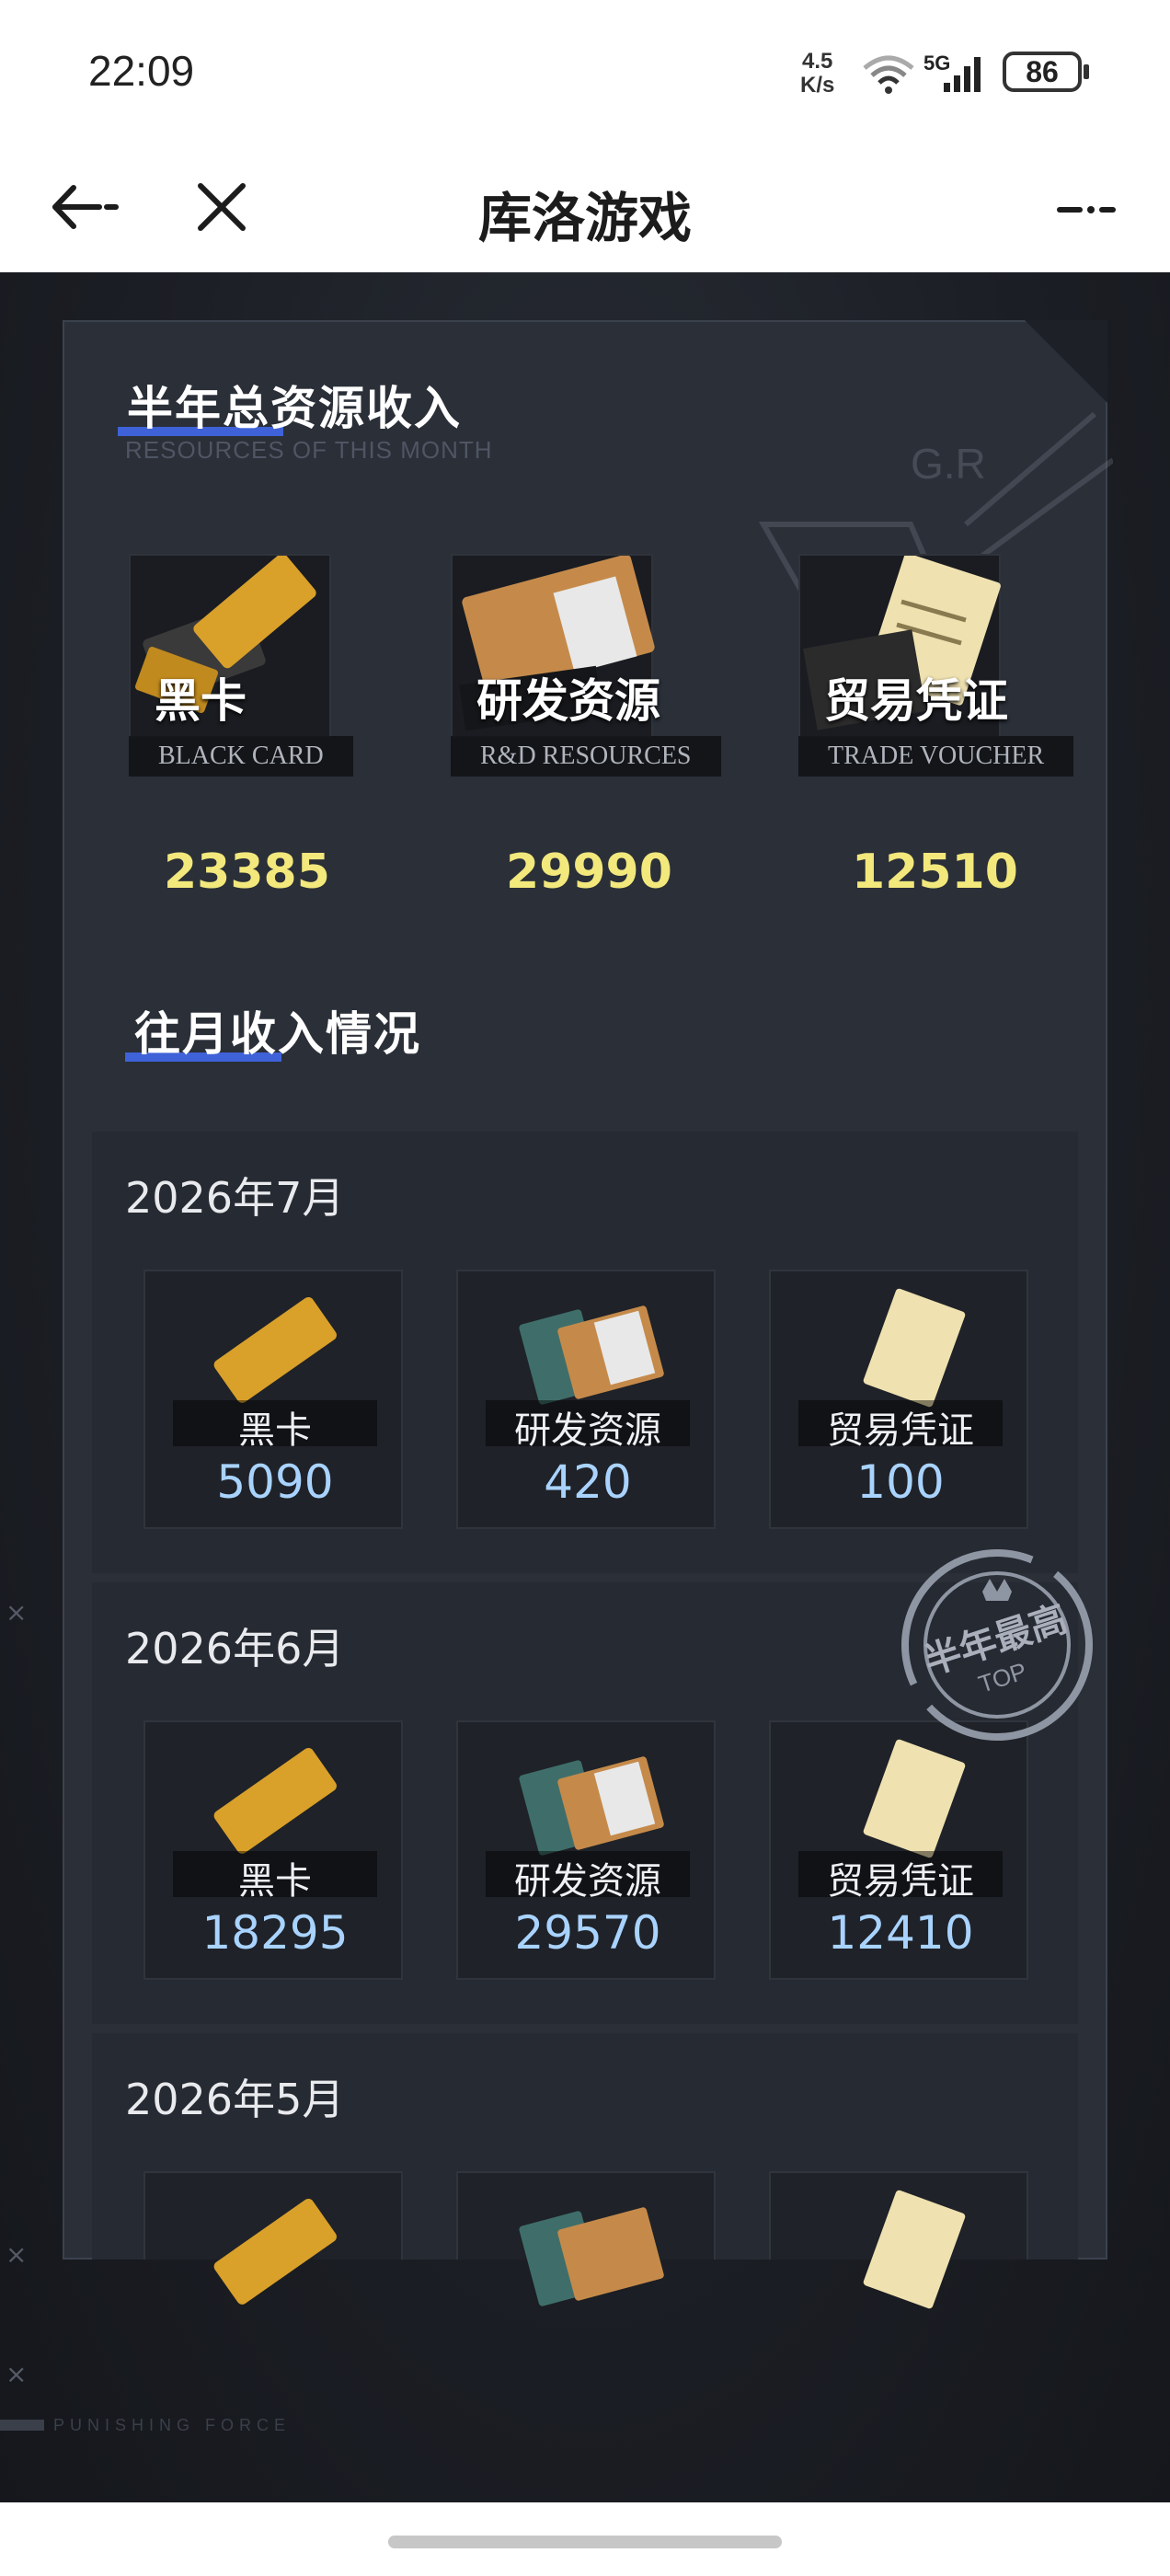 The image size is (1170, 2576). I want to click on month-item-value: 420, so click(588, 1482).